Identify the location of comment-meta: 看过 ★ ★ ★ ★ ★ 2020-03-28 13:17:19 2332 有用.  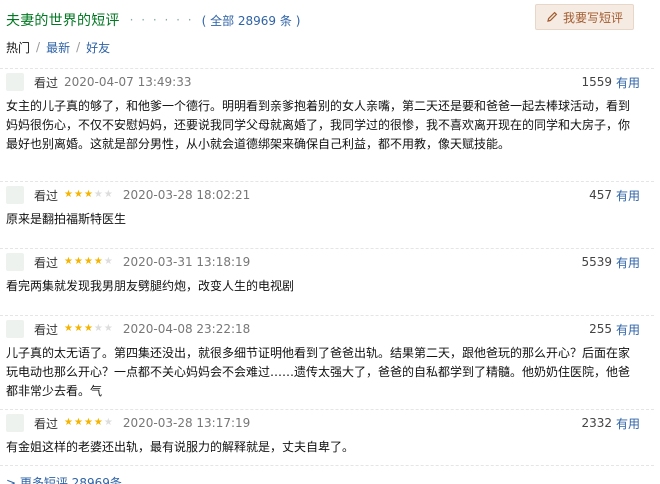
(323, 423).